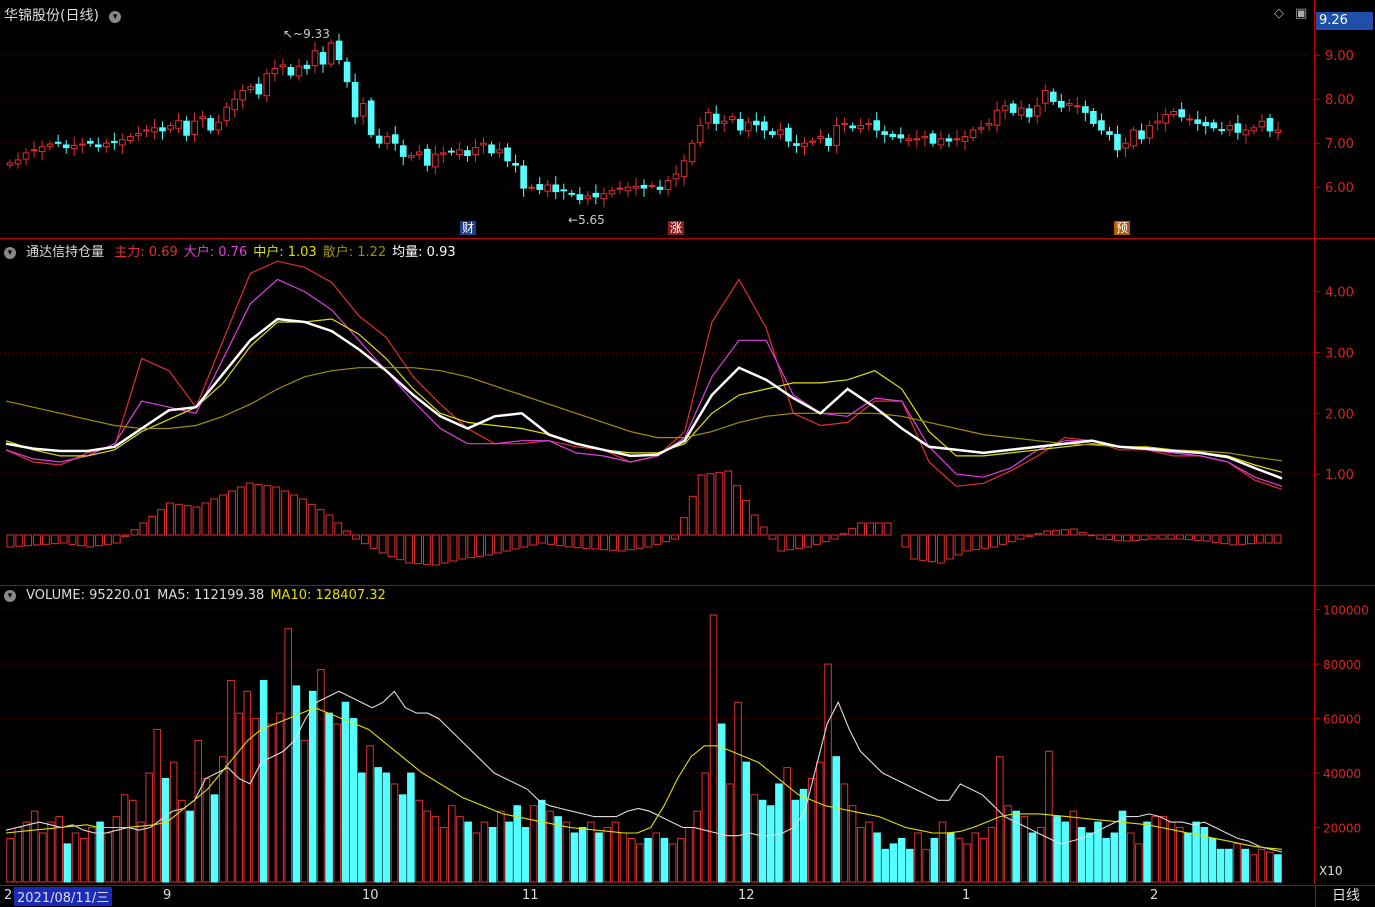 Image resolution: width=1375 pixels, height=907 pixels. I want to click on indicator-legend-item: 主力: 0.69, so click(146, 252).